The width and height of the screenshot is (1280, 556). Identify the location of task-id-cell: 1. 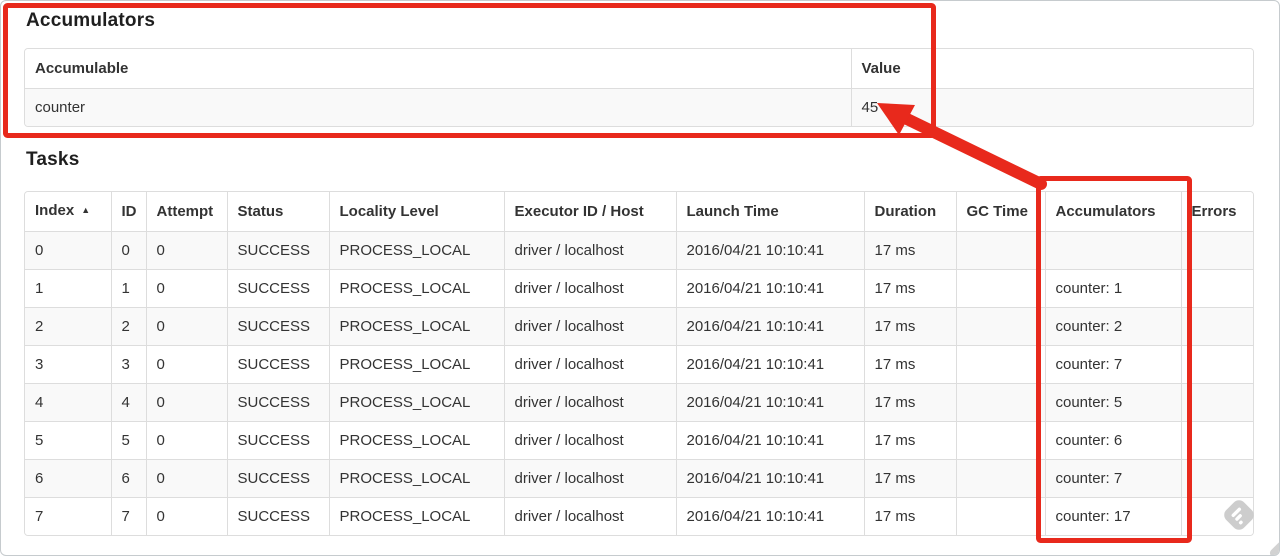
(128, 288).